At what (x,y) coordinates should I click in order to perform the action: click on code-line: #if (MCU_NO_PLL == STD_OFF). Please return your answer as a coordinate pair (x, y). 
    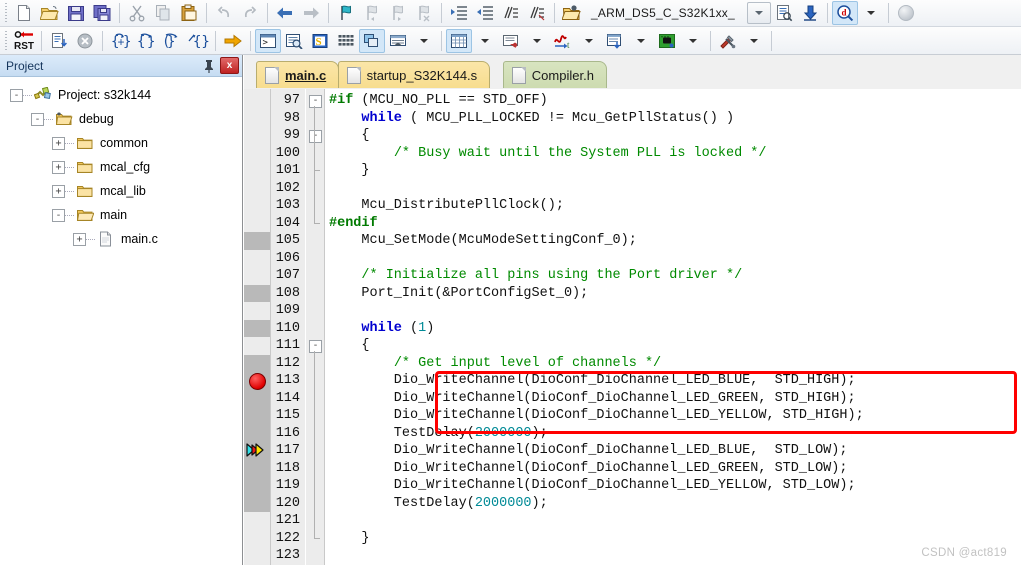
    Looking at the image, I should click on (673, 101).